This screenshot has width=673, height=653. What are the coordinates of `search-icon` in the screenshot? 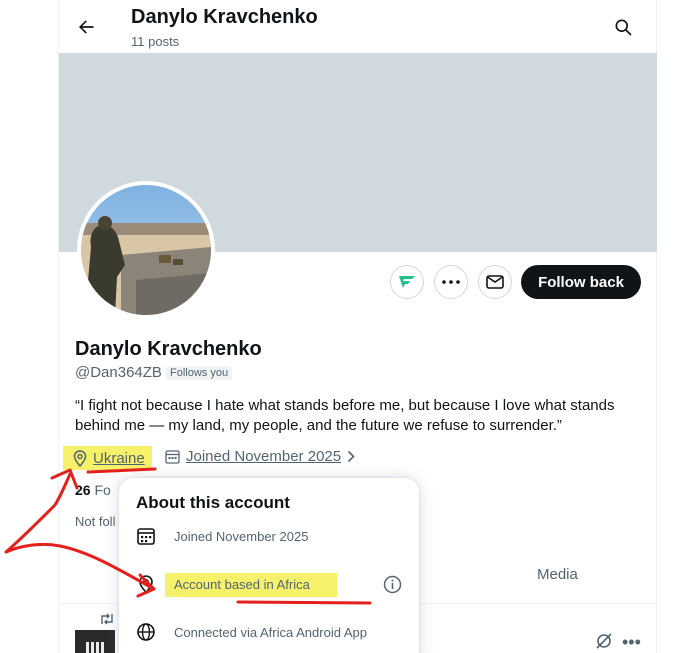 It's located at (623, 27).